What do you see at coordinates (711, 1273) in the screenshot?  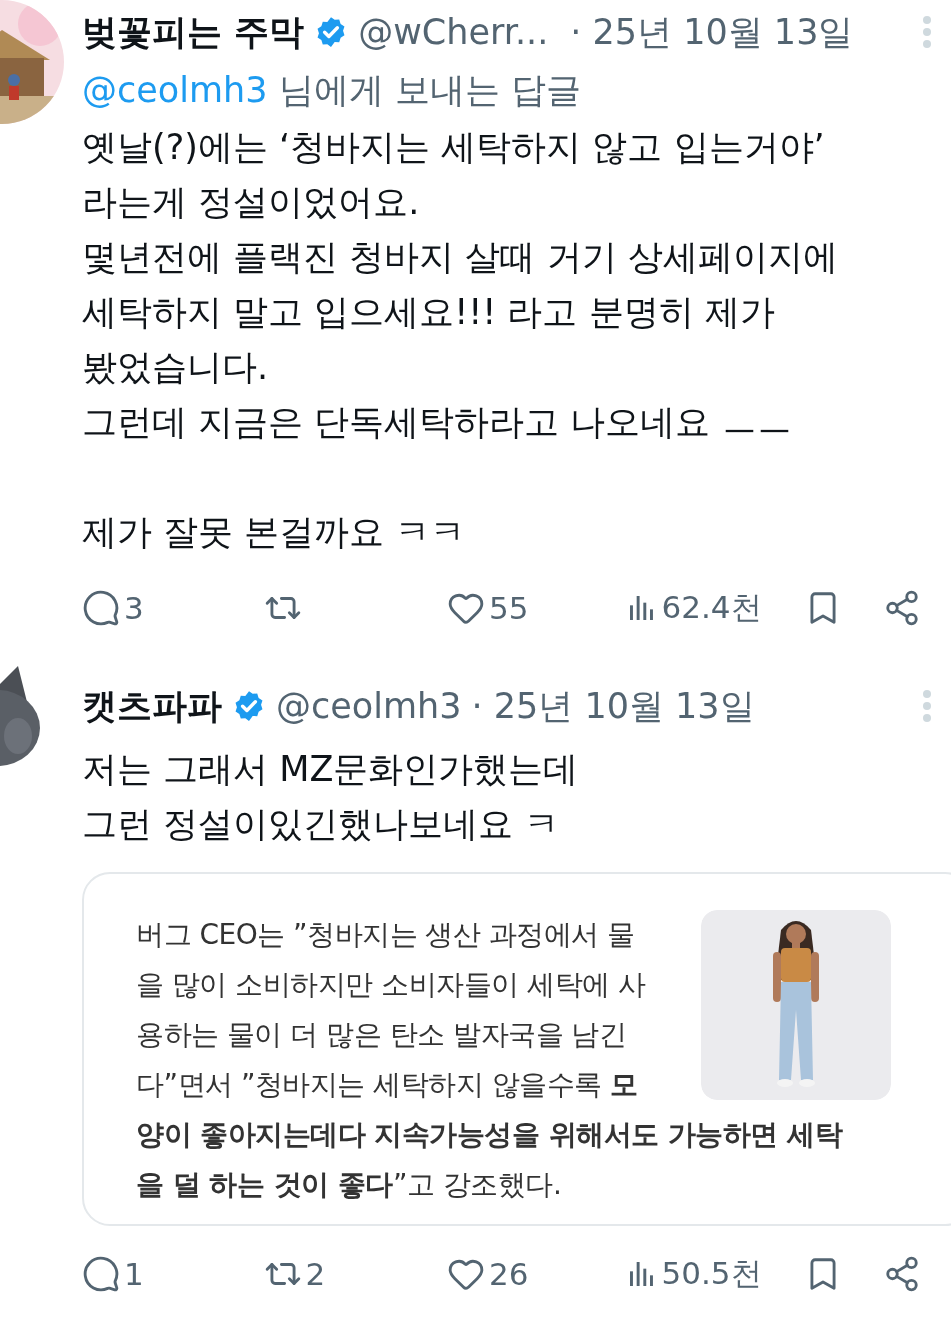 I see `views-count: 50.5천` at bounding box center [711, 1273].